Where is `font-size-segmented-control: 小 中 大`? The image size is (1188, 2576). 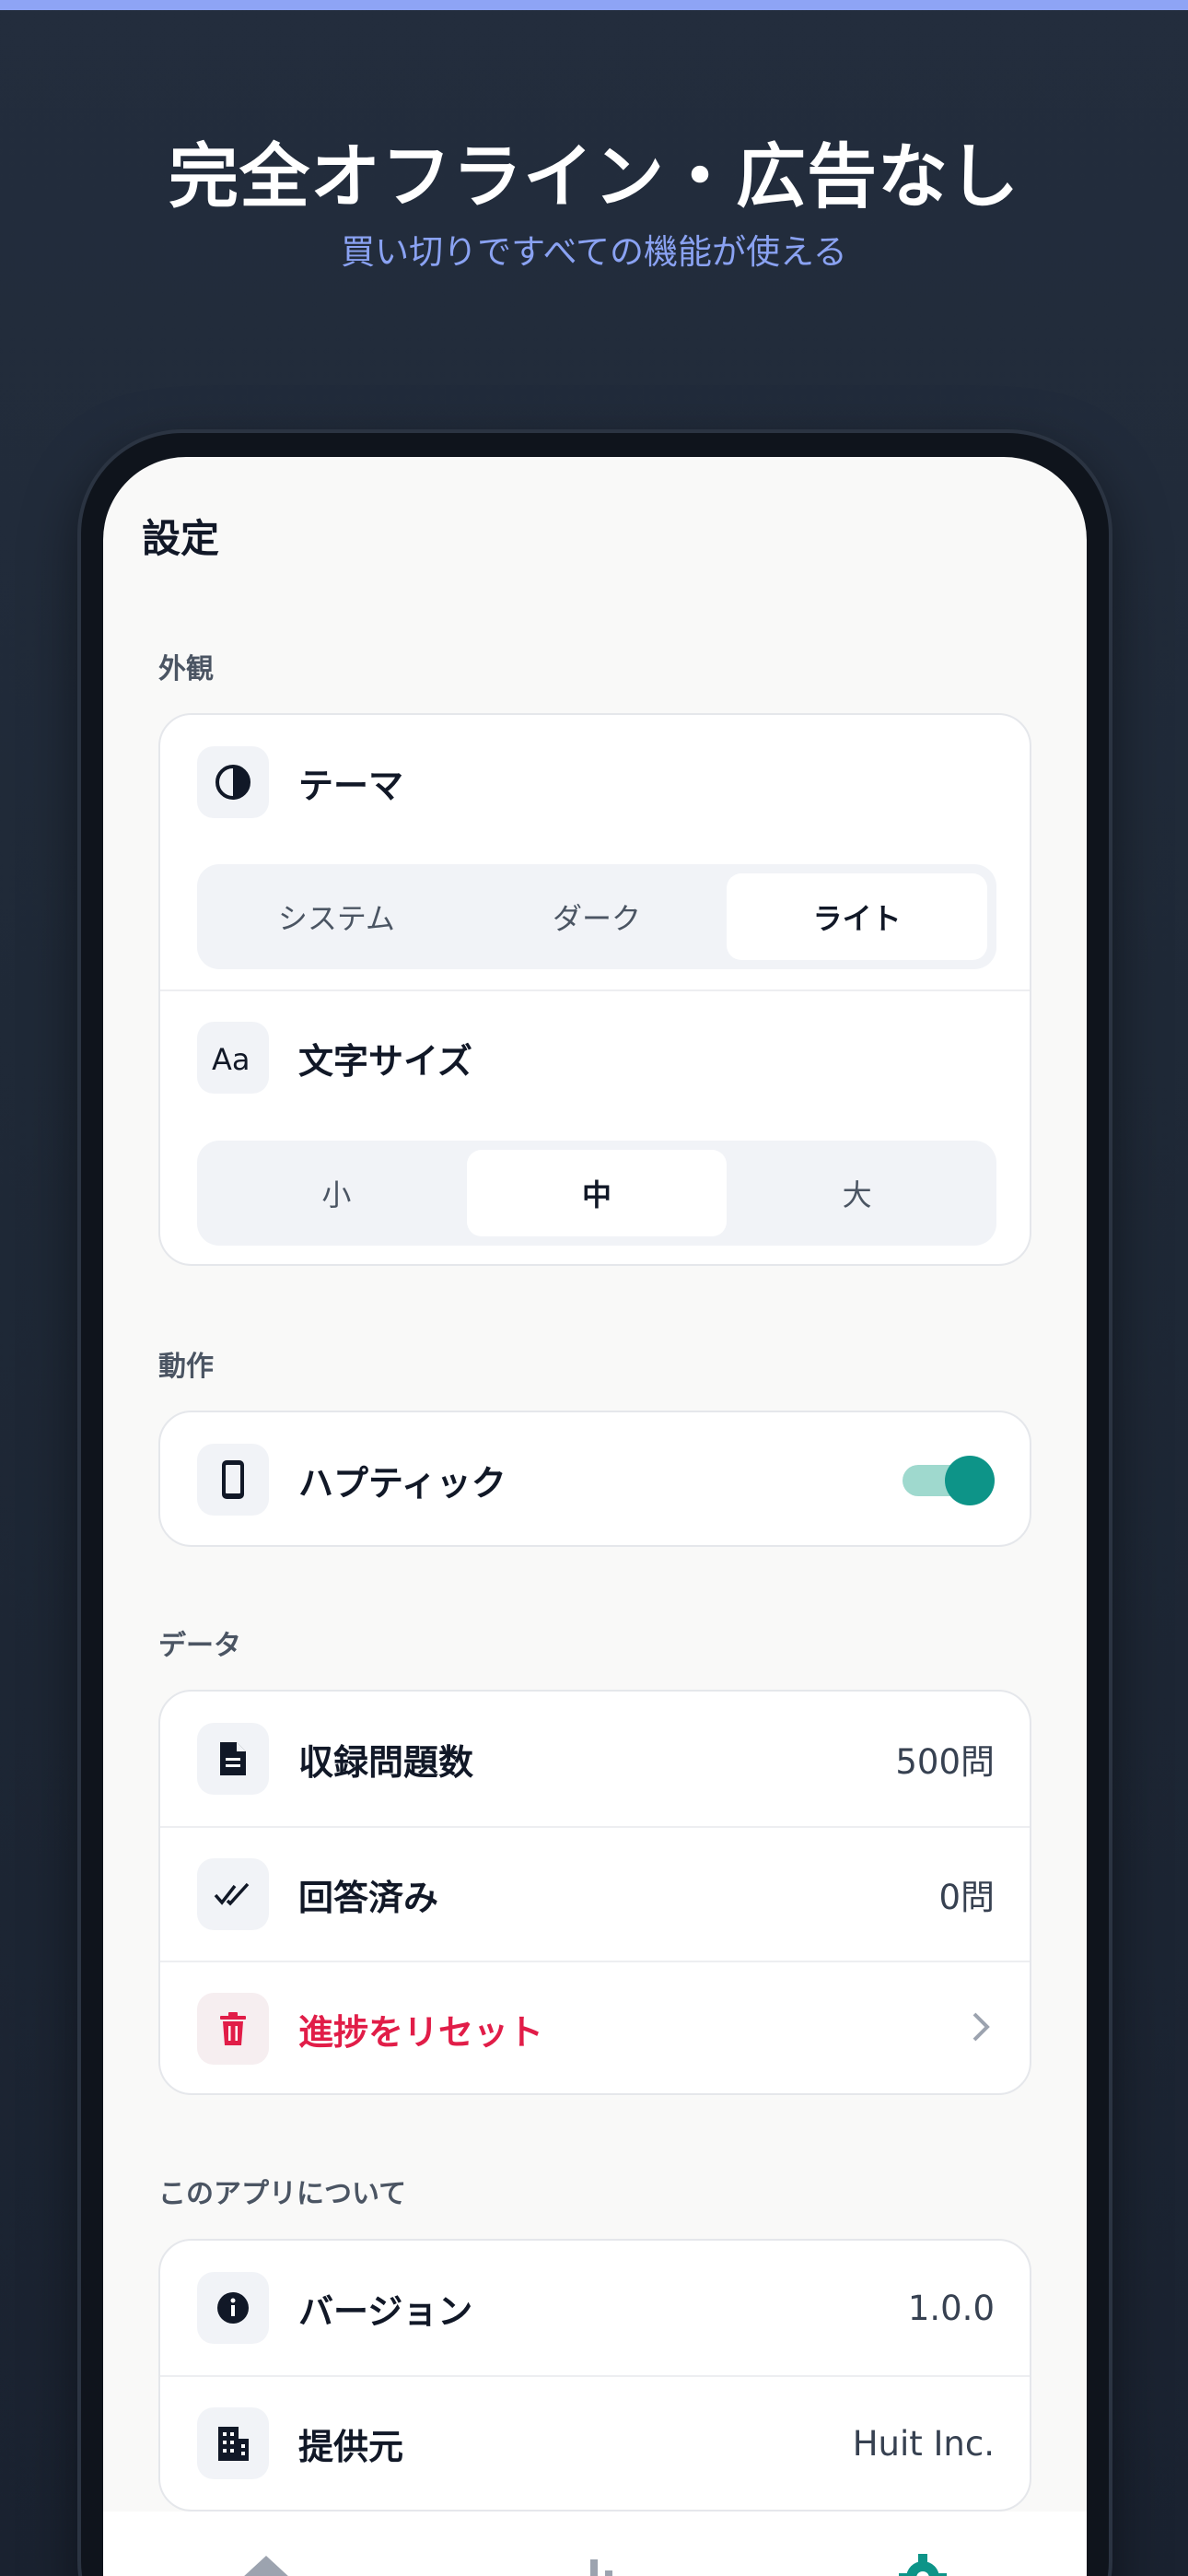 font-size-segmented-control: 小 中 大 is located at coordinates (596, 1193).